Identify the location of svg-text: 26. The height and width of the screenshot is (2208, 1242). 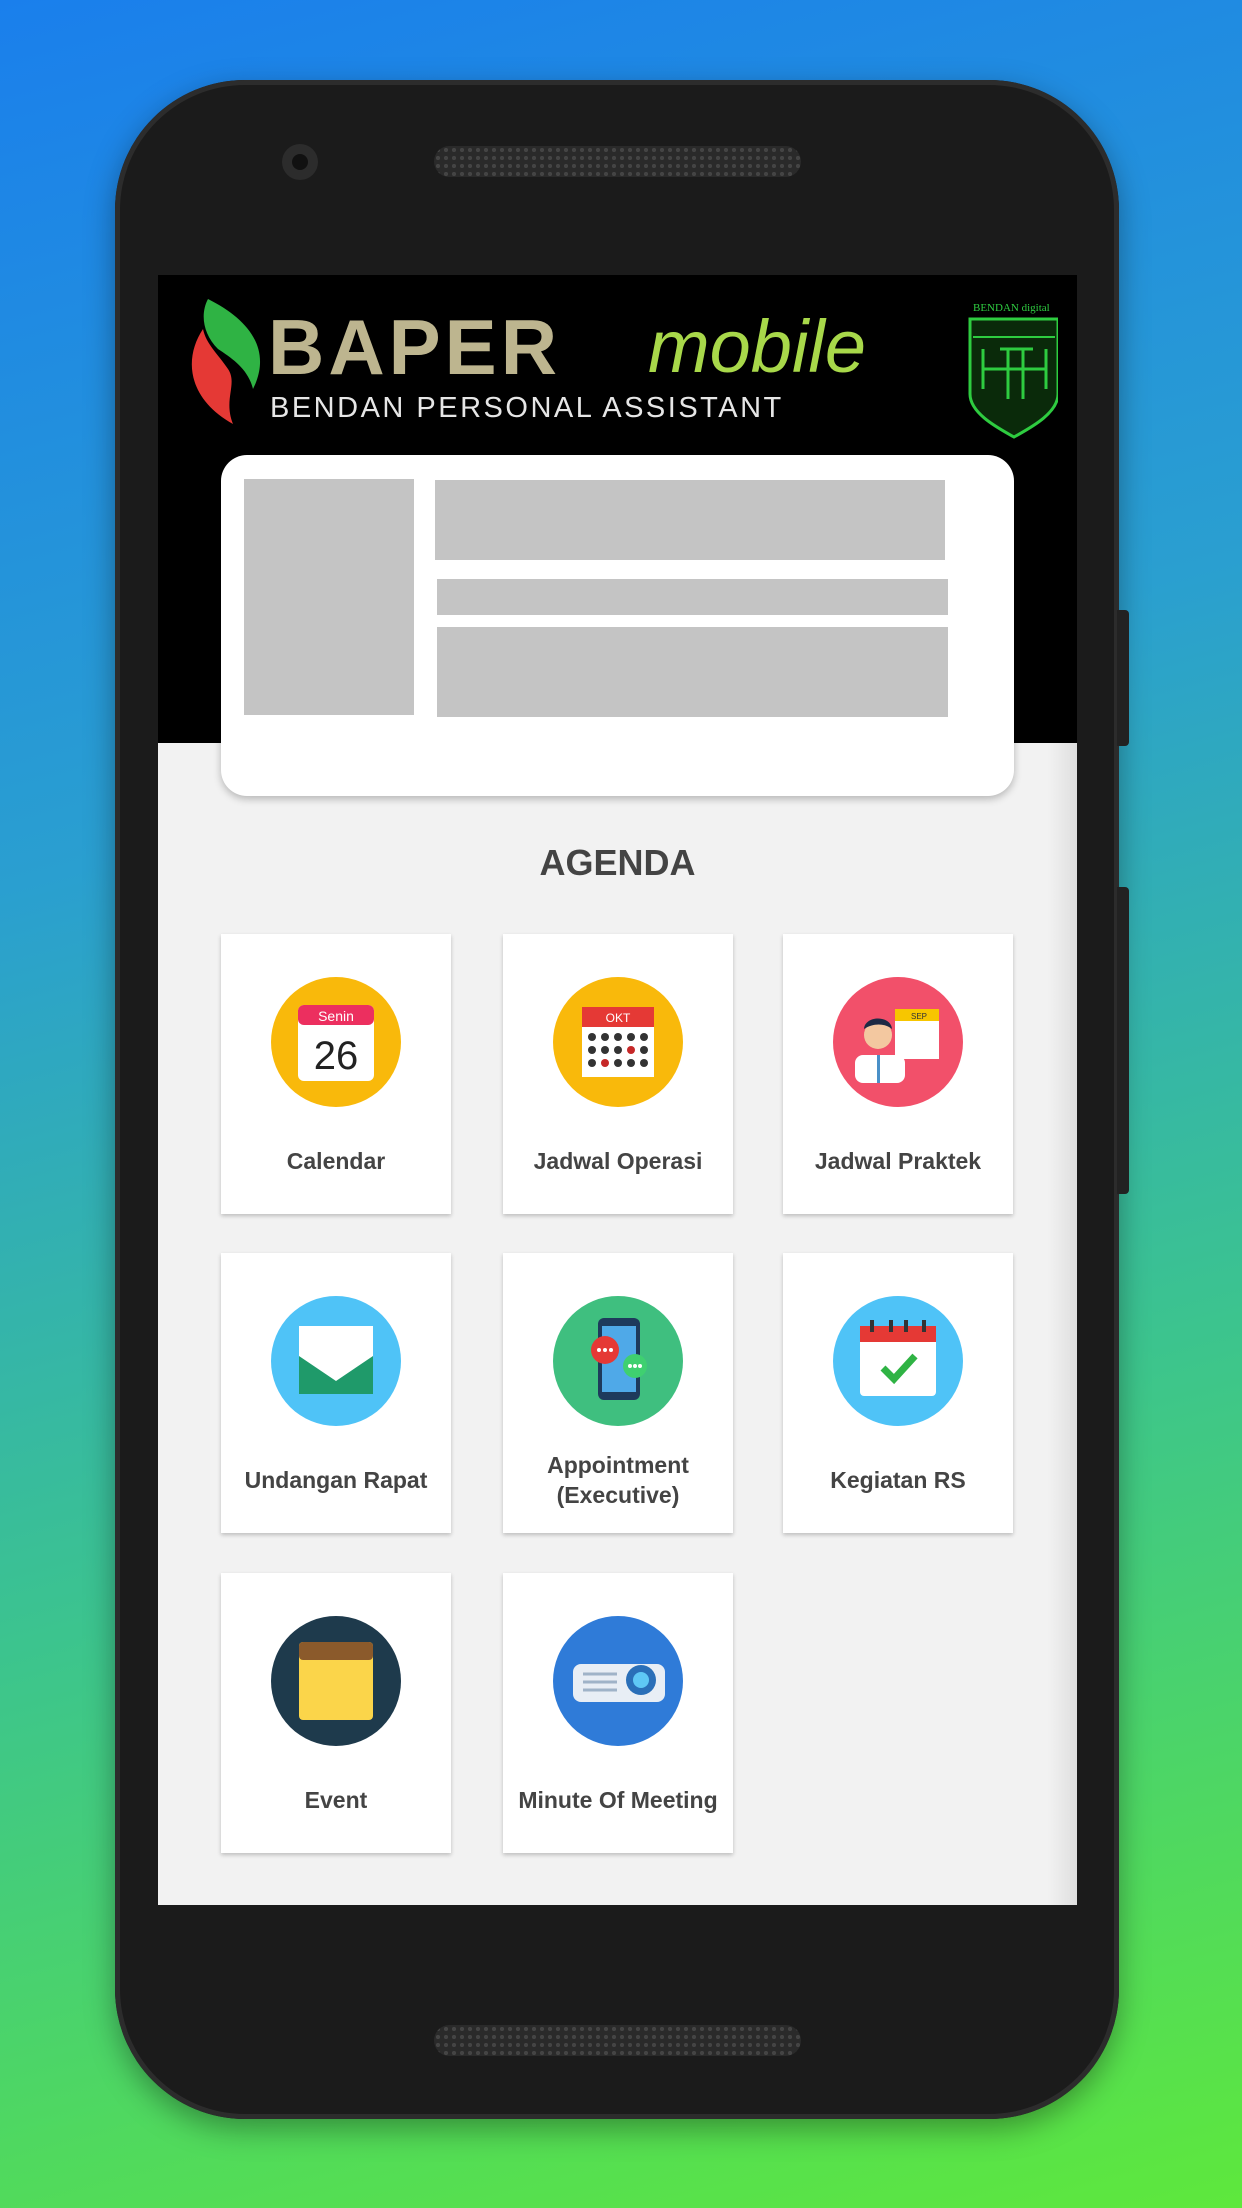
(336, 1056).